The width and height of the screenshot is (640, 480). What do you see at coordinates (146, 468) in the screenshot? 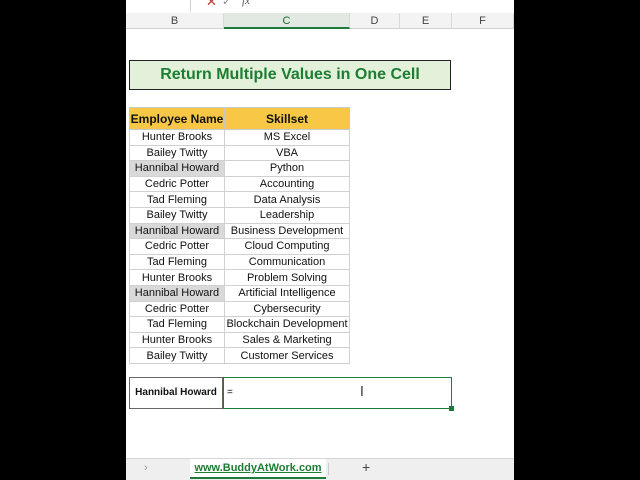
I see `chevron-right-icon: ›` at bounding box center [146, 468].